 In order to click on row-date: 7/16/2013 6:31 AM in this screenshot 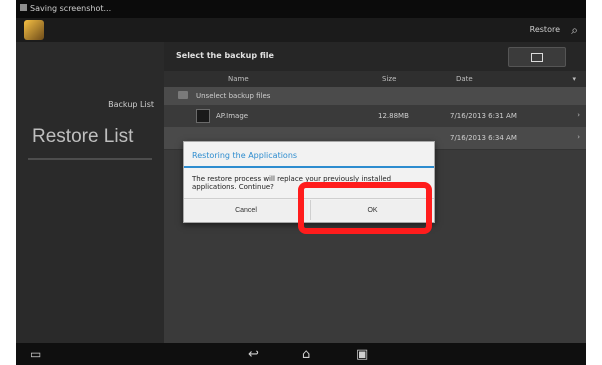, I will do `click(483, 116)`.